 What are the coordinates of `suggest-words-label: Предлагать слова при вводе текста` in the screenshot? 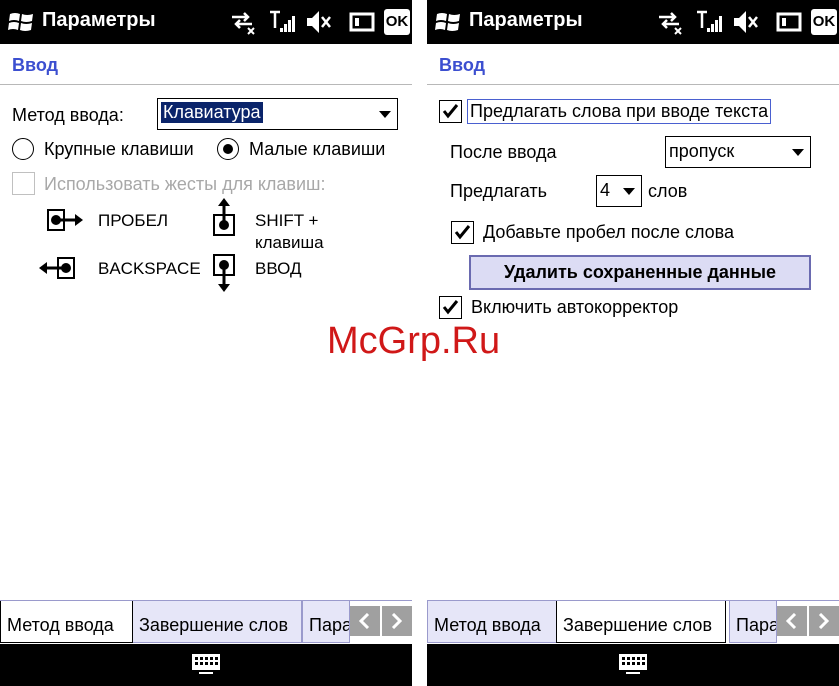 It's located at (619, 111).